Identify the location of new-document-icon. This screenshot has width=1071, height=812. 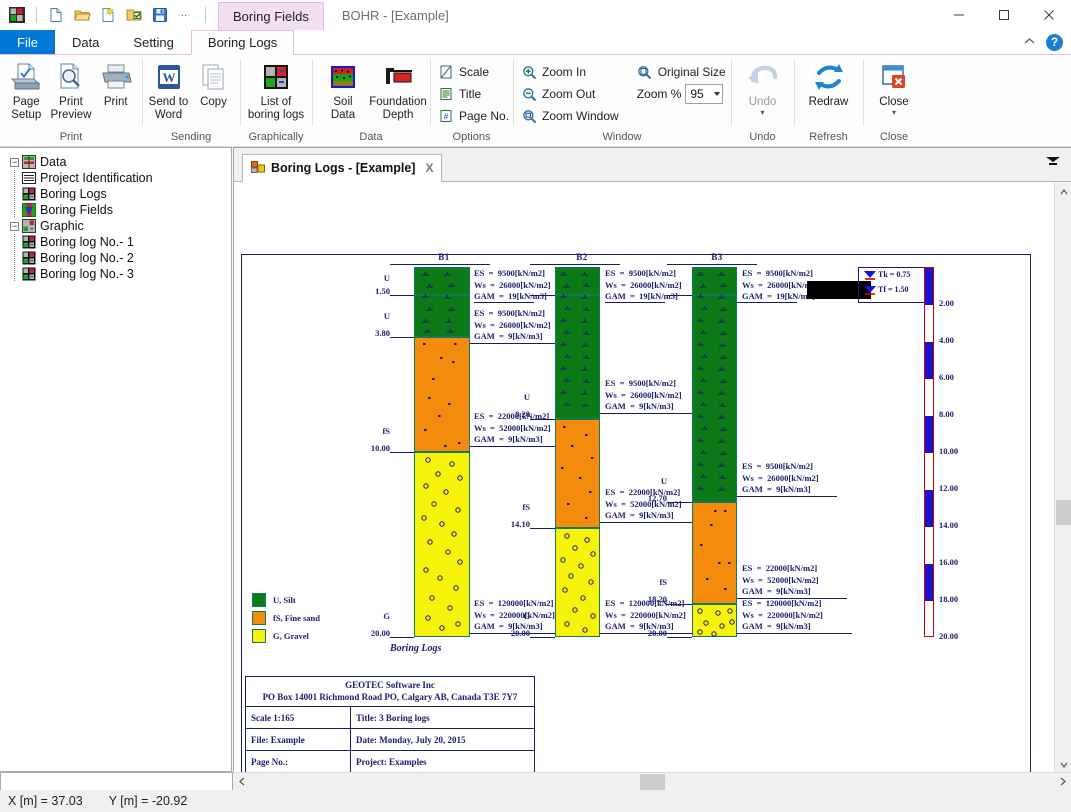
(56, 15).